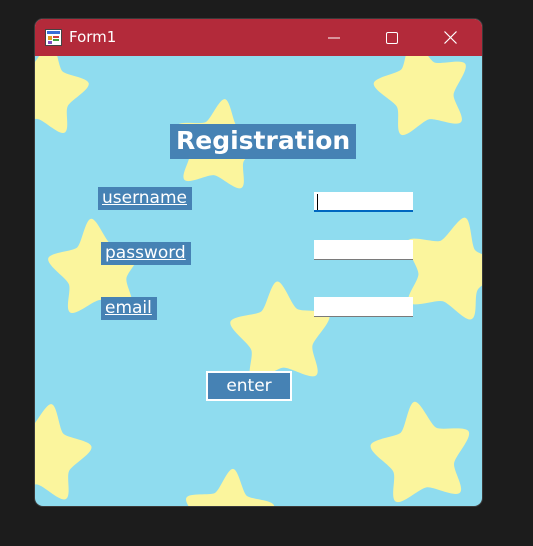  I want to click on minimize-icon, so click(334, 37).